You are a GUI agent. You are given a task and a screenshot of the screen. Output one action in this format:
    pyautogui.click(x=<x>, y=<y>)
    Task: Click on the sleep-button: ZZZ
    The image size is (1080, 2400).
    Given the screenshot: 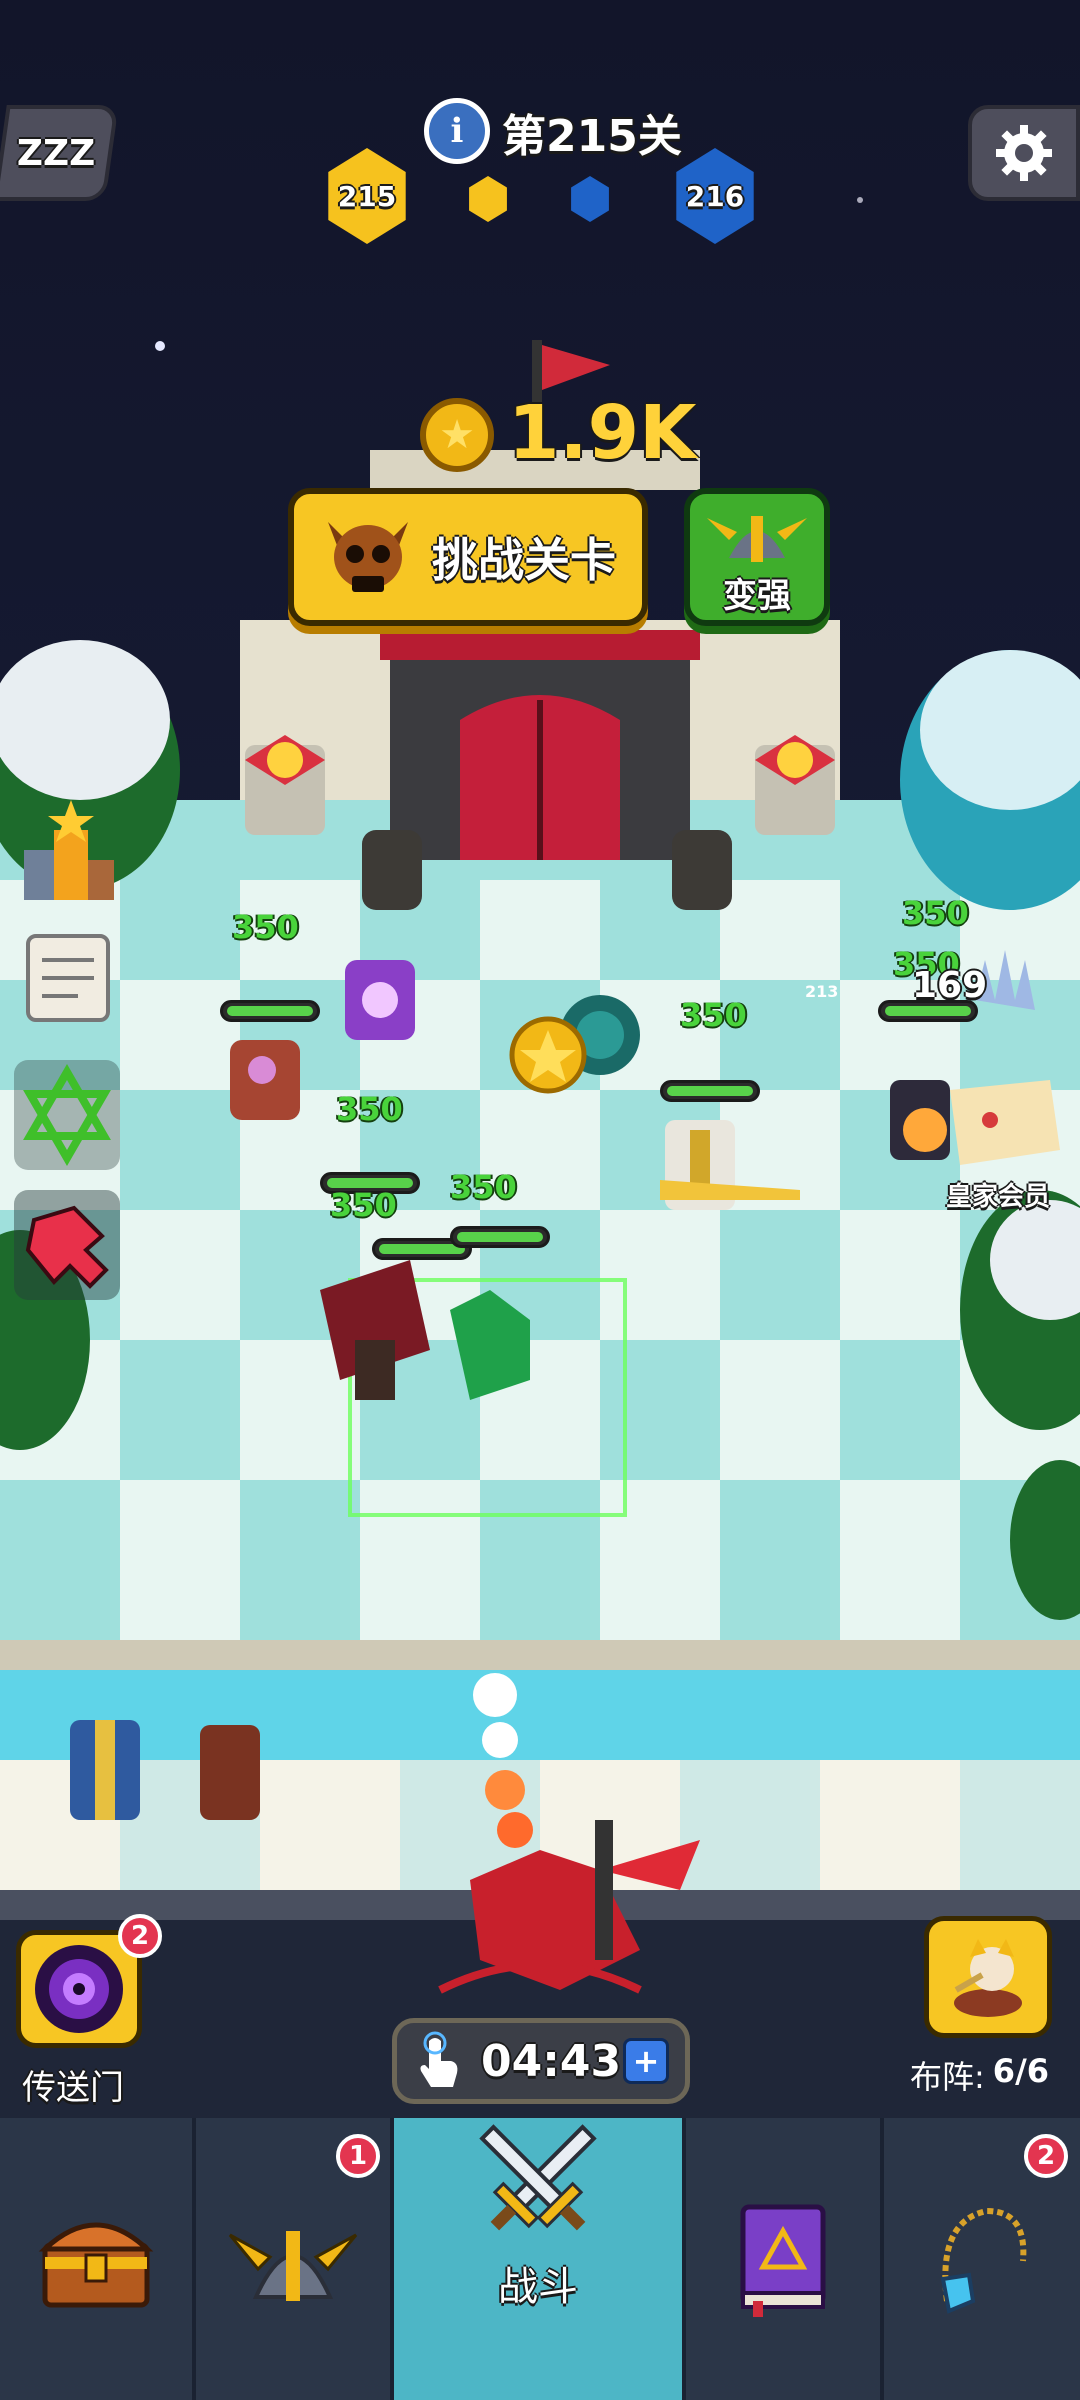 What is the action you would take?
    pyautogui.click(x=59, y=153)
    